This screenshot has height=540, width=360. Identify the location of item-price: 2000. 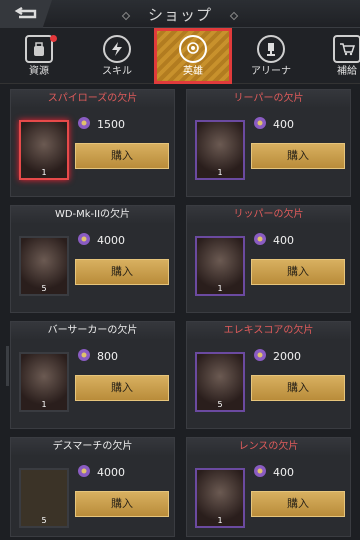
(287, 356).